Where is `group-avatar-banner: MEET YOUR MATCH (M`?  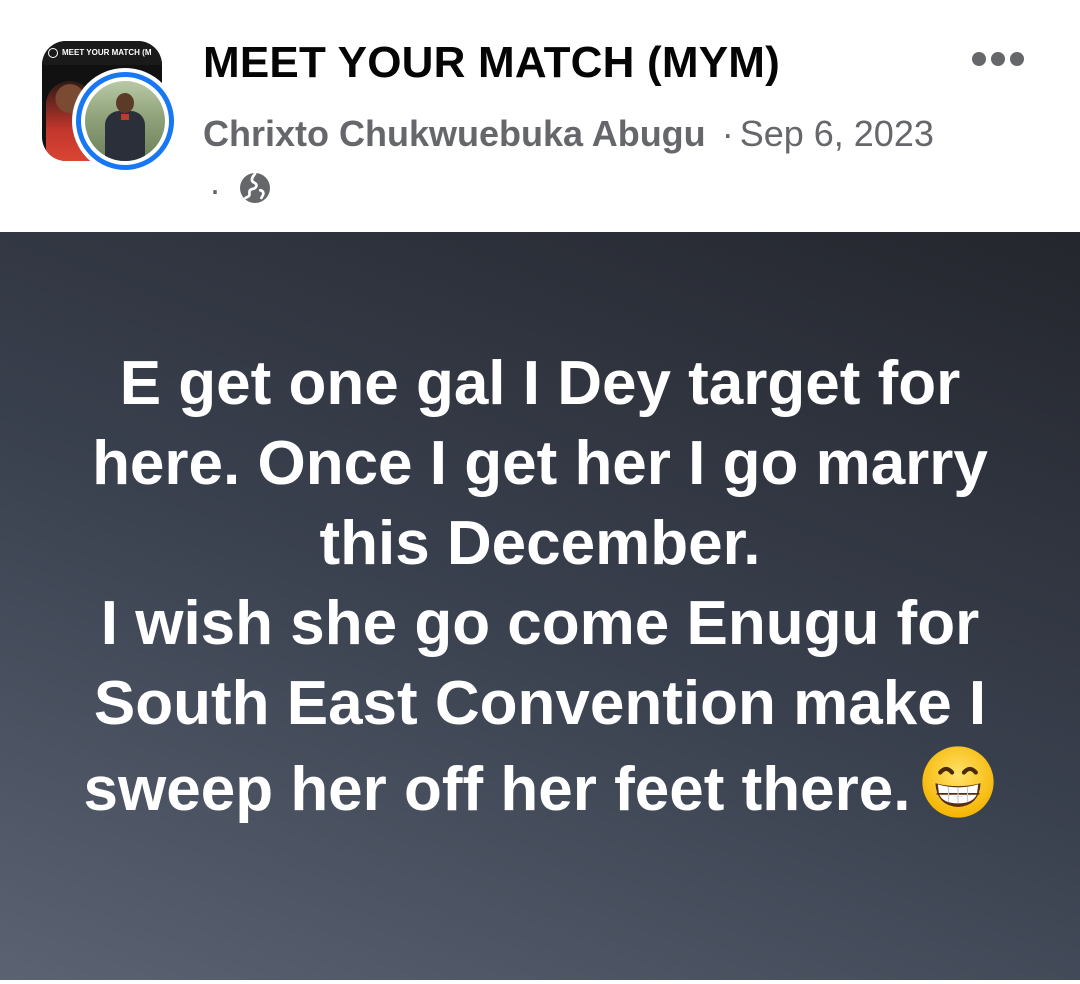
group-avatar-banner: MEET YOUR MATCH (M is located at coordinates (102, 53).